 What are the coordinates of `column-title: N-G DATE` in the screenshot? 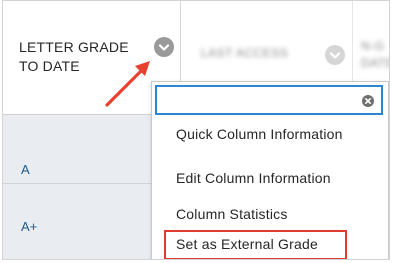 It's located at (375, 55).